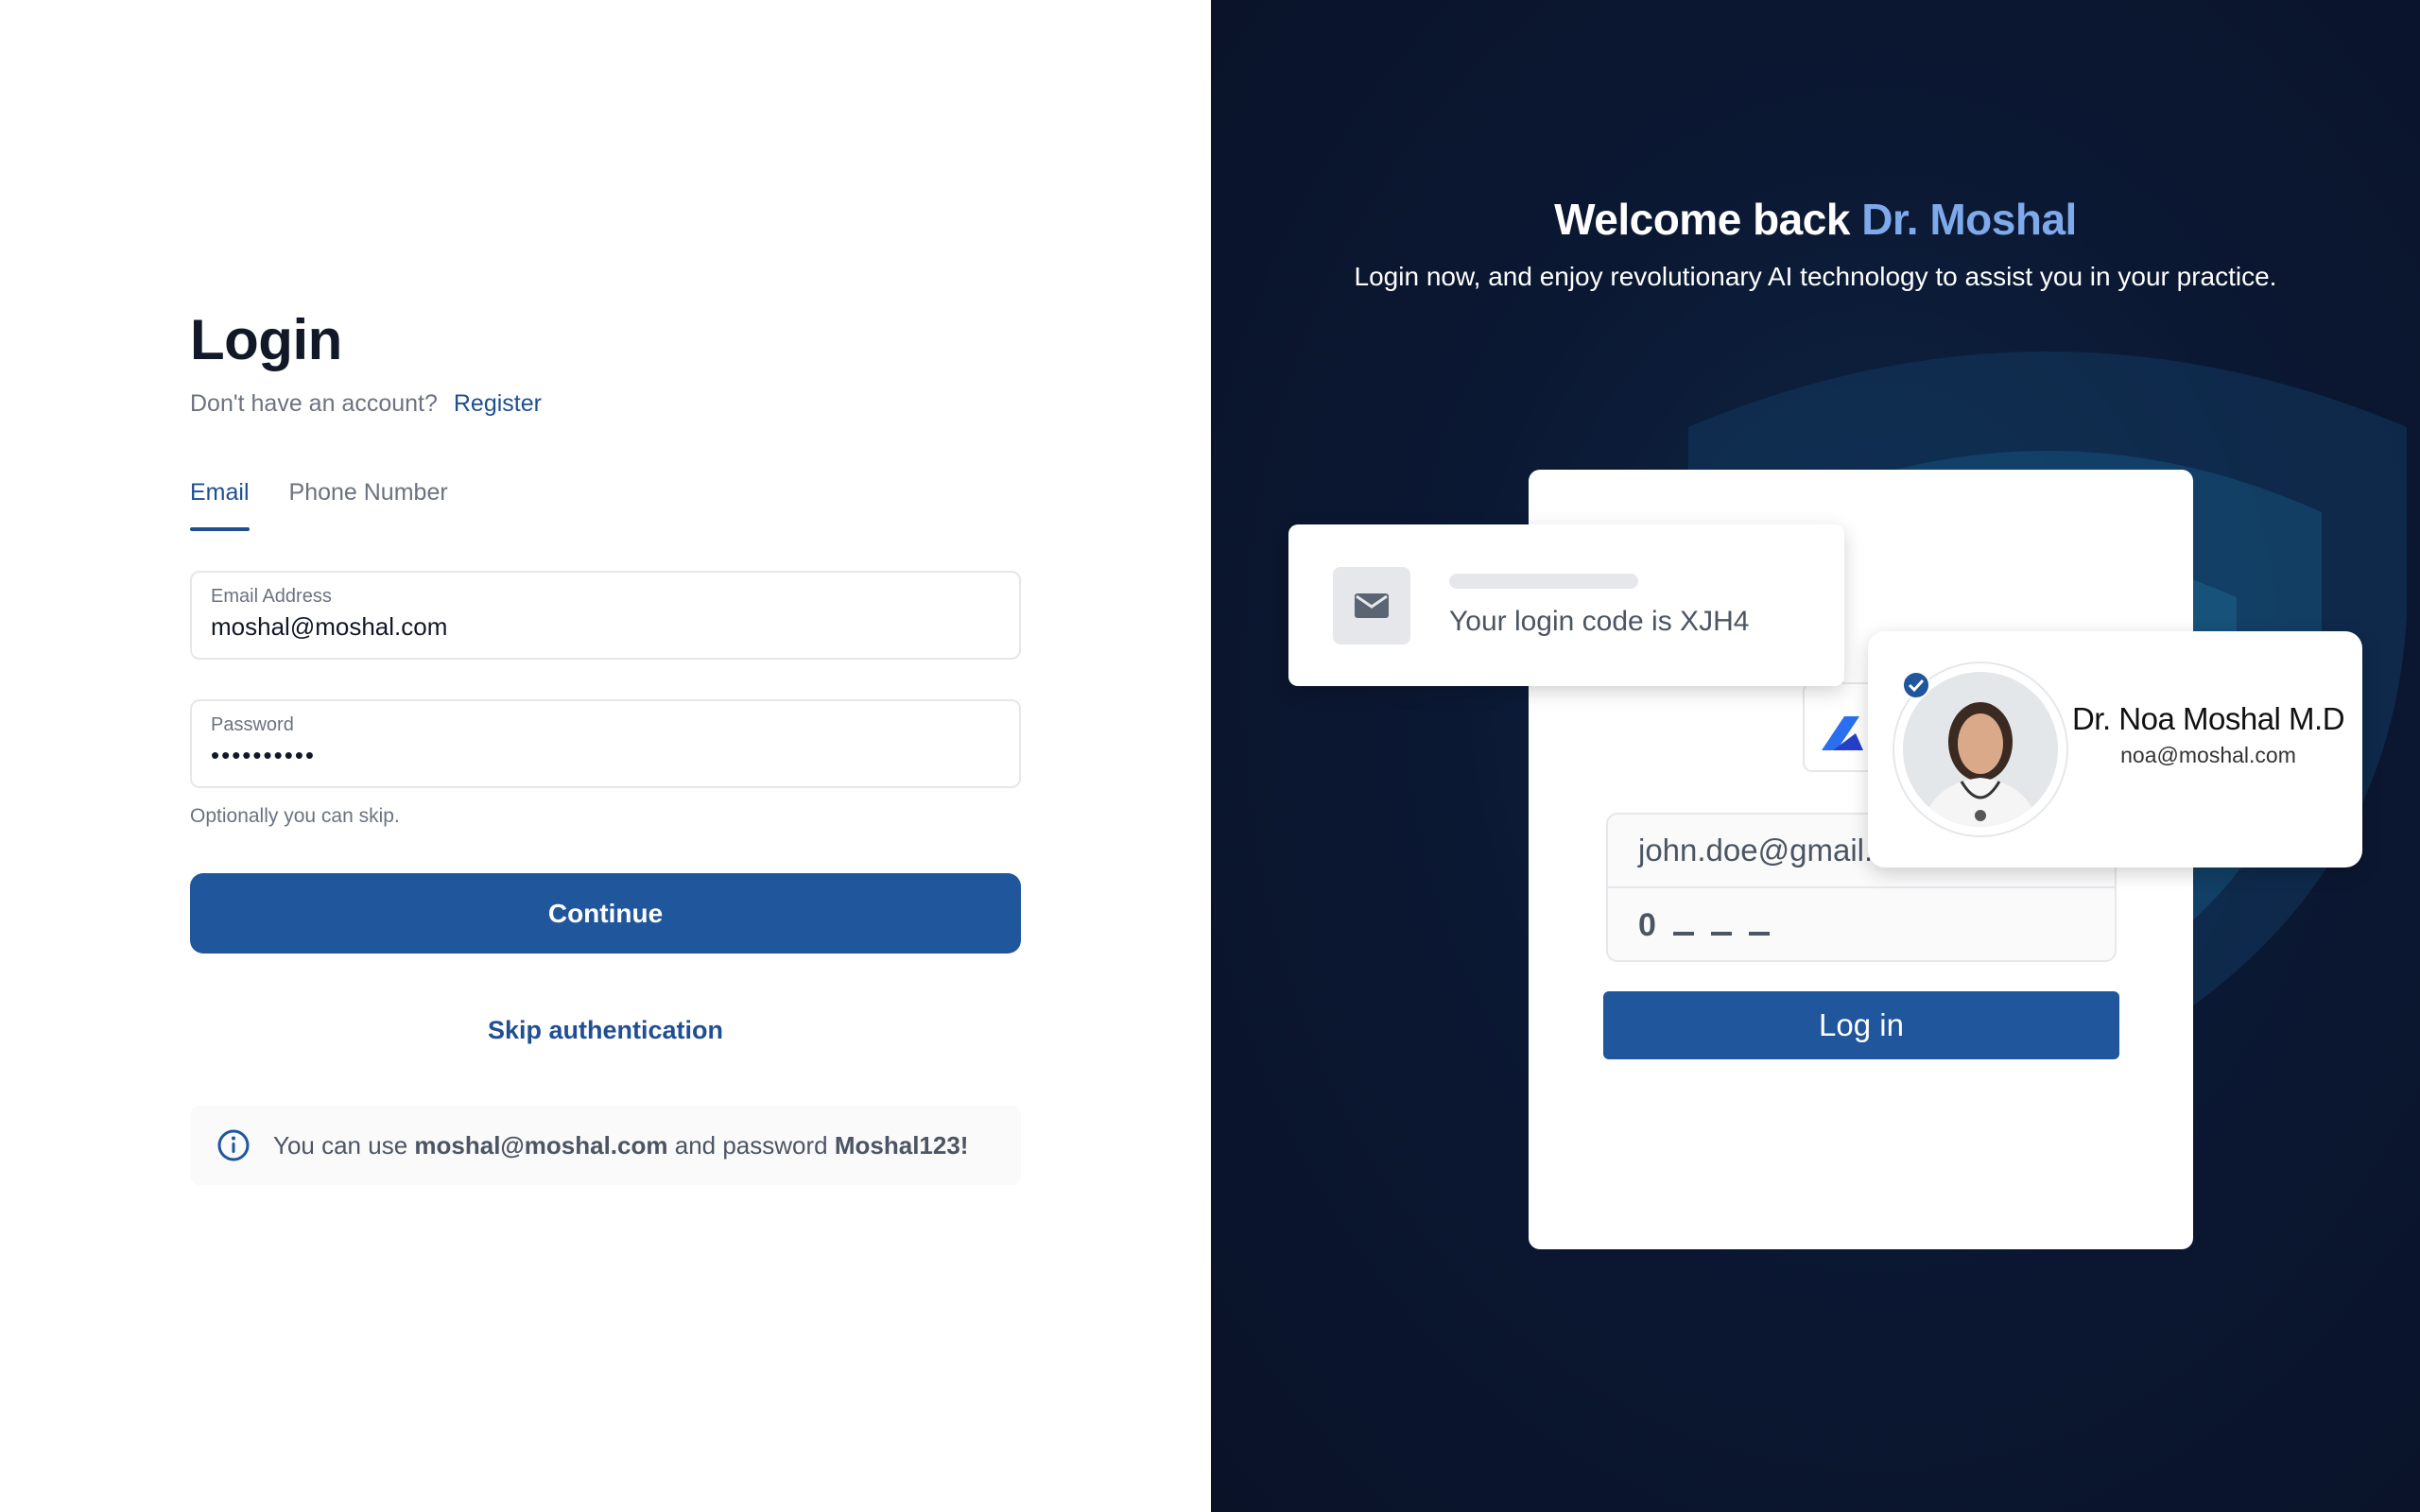 This screenshot has height=1512, width=2420. Describe the element at coordinates (266, 339) in the screenshot. I see `page-title: Login` at that location.